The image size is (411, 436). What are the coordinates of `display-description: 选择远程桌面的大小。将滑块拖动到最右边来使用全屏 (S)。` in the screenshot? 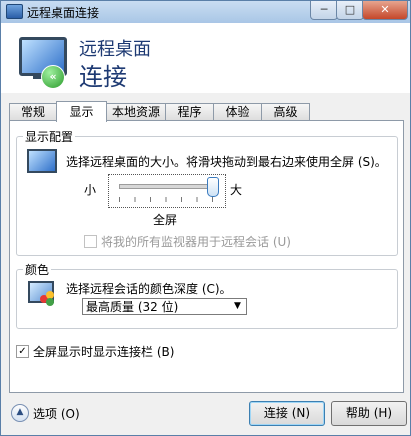 It's located at (226, 162).